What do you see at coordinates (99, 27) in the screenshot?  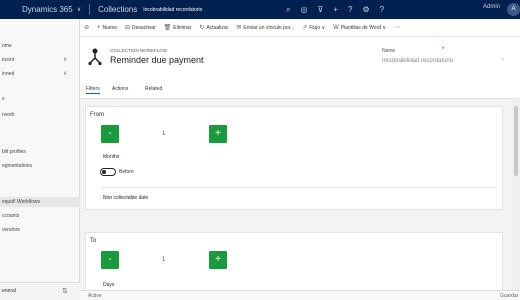 I see `new-icon: +` at bounding box center [99, 27].